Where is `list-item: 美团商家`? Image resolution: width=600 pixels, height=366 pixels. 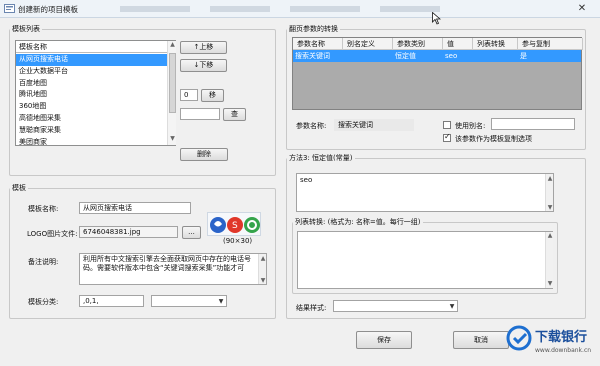
list-item: 美团商家 is located at coordinates (91, 141).